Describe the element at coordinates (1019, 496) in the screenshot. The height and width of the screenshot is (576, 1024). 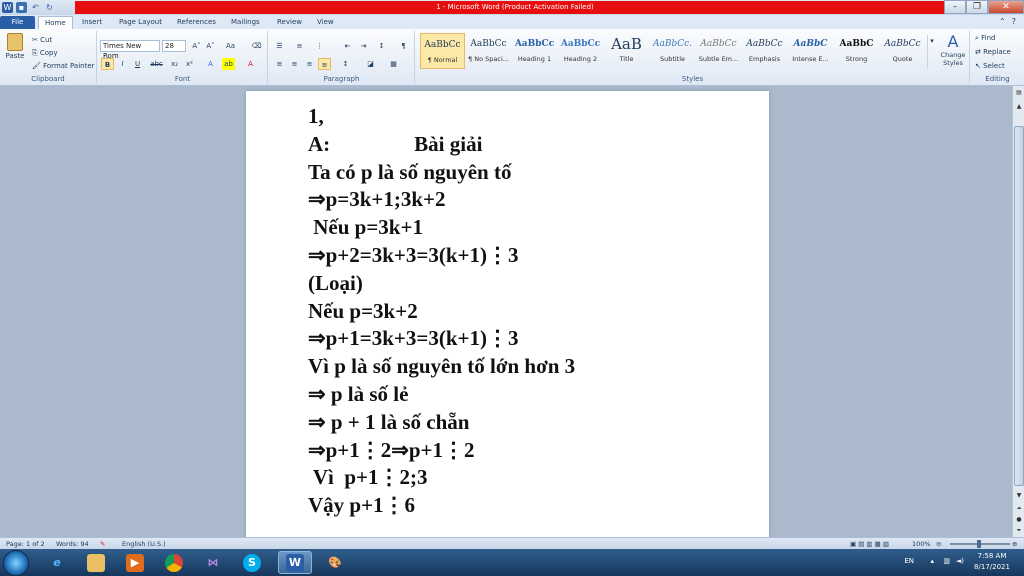
I see `scroll-down-icon: ▼` at that location.